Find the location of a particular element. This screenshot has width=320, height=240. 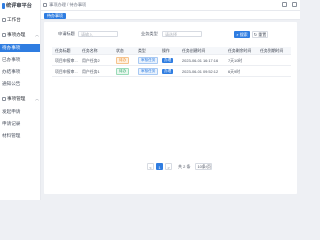

page-number-button: 1 is located at coordinates (159, 166).